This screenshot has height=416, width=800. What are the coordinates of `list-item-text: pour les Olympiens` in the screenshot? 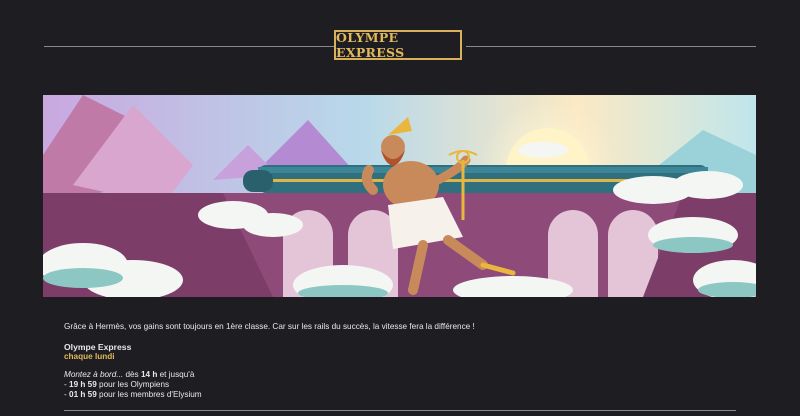 It's located at (133, 384).